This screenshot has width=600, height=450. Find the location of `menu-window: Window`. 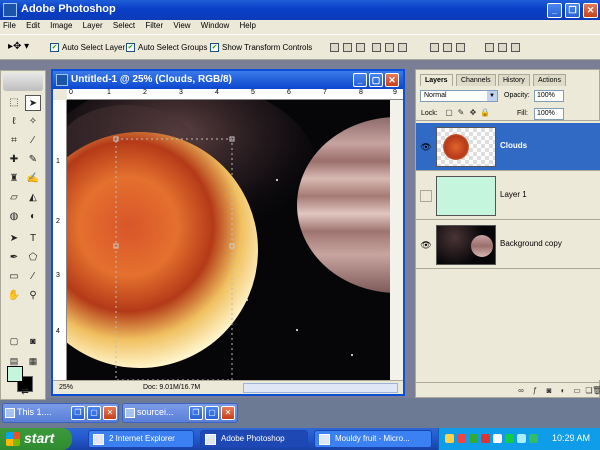

menu-window: Window is located at coordinates (215, 25).